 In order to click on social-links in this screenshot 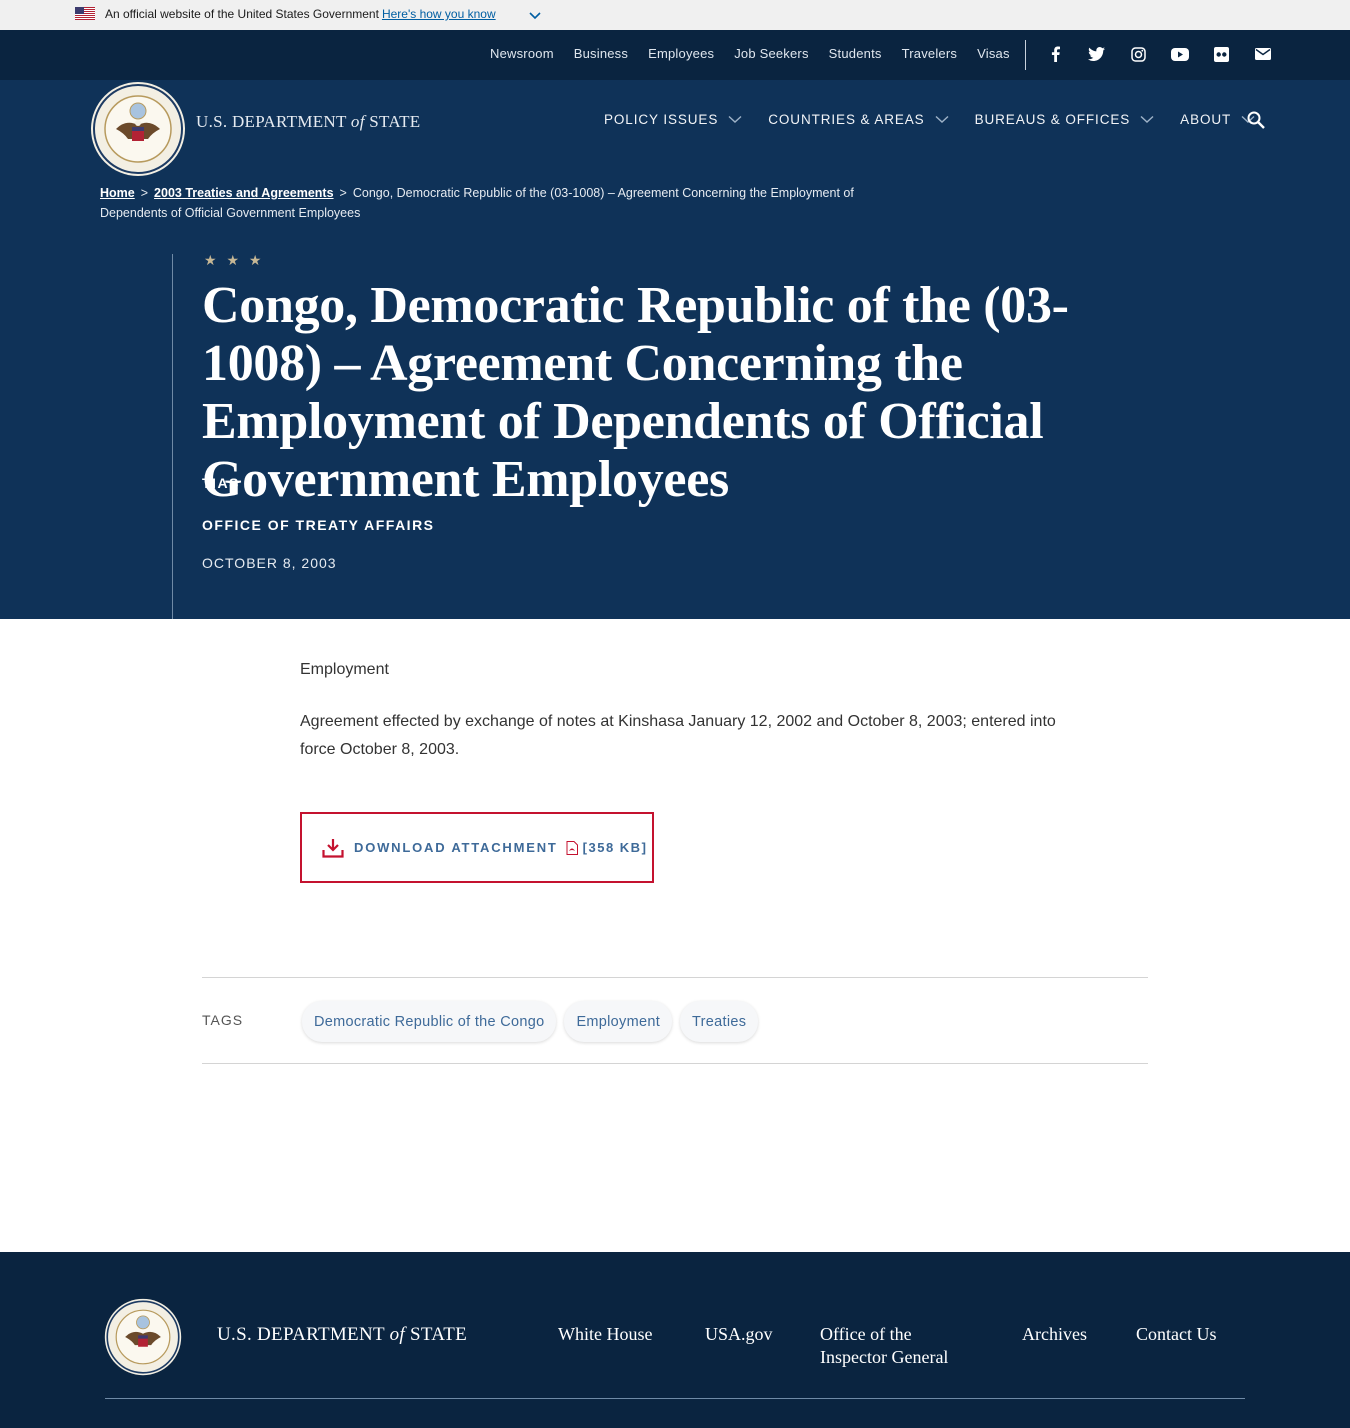, I will do `click(1169, 54)`.